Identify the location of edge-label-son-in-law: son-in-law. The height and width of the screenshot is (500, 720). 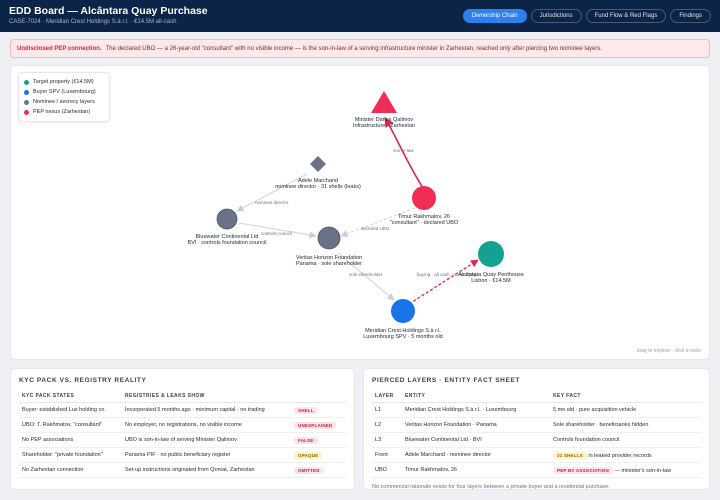
(403, 150).